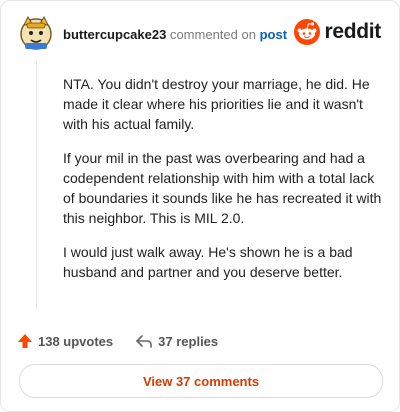  I want to click on header-text: buttercupcake23 commented on post, so click(175, 34).